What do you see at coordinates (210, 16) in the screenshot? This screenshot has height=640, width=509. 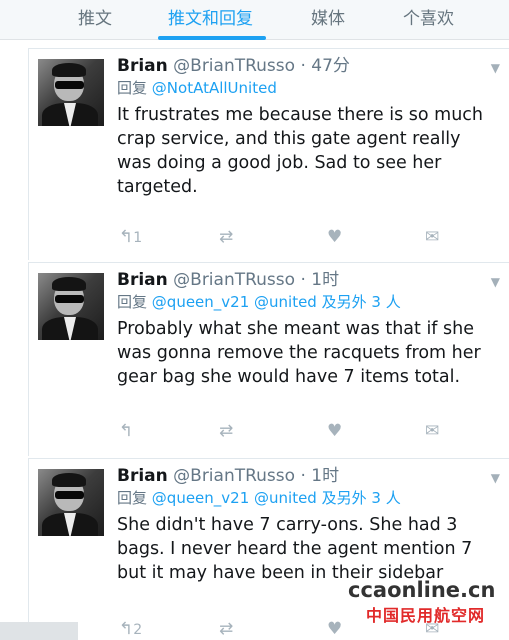 I see `tab-tweets-and-replies: 推文和回复` at bounding box center [210, 16].